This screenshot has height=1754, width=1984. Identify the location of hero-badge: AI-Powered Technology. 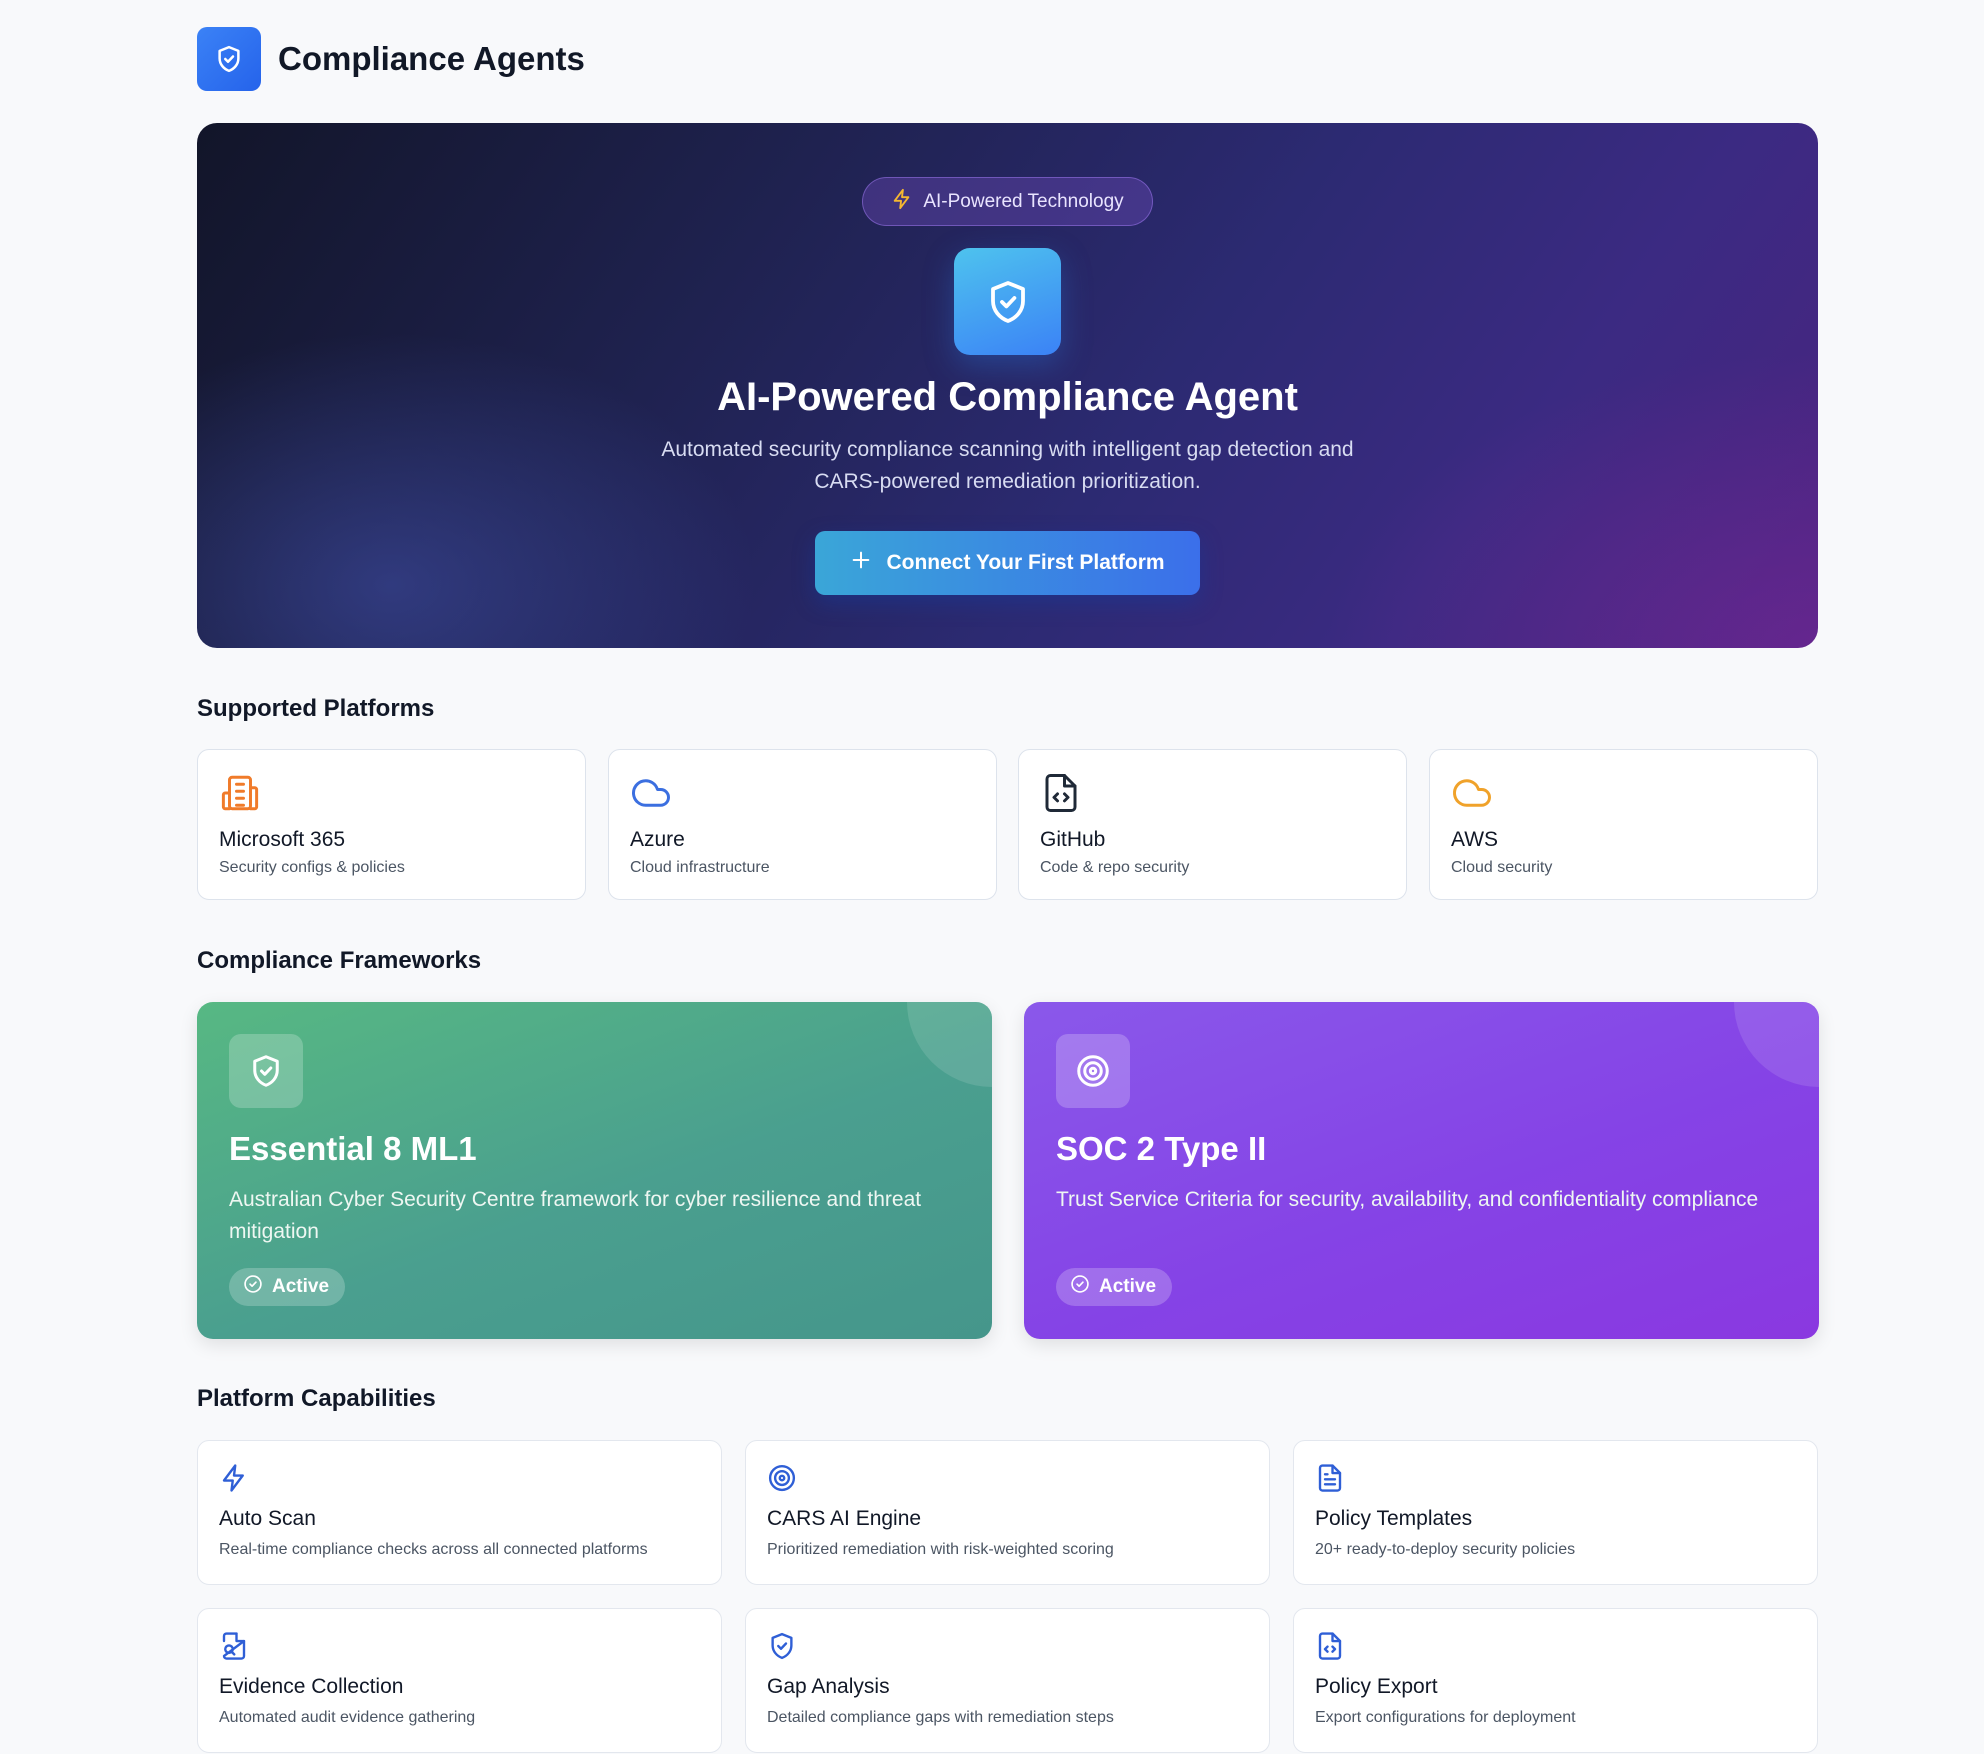
(1007, 201).